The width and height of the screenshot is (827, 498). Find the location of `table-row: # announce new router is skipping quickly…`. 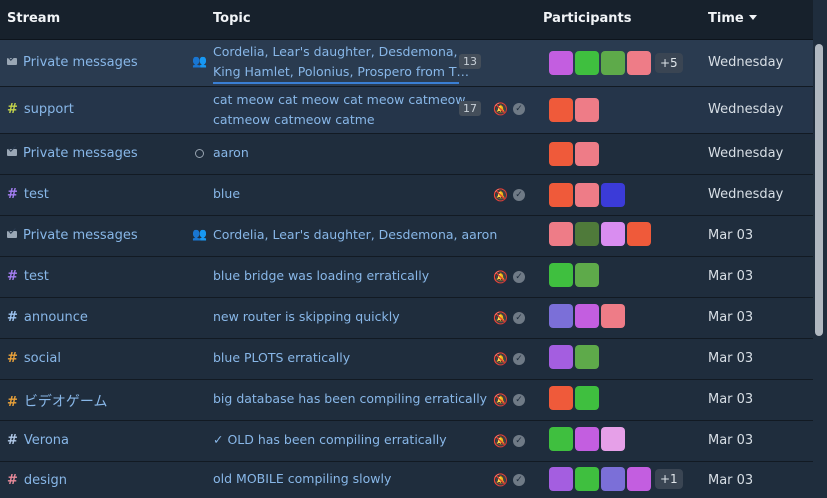

table-row: # announce new router is skipping quickly… is located at coordinates (406, 318).